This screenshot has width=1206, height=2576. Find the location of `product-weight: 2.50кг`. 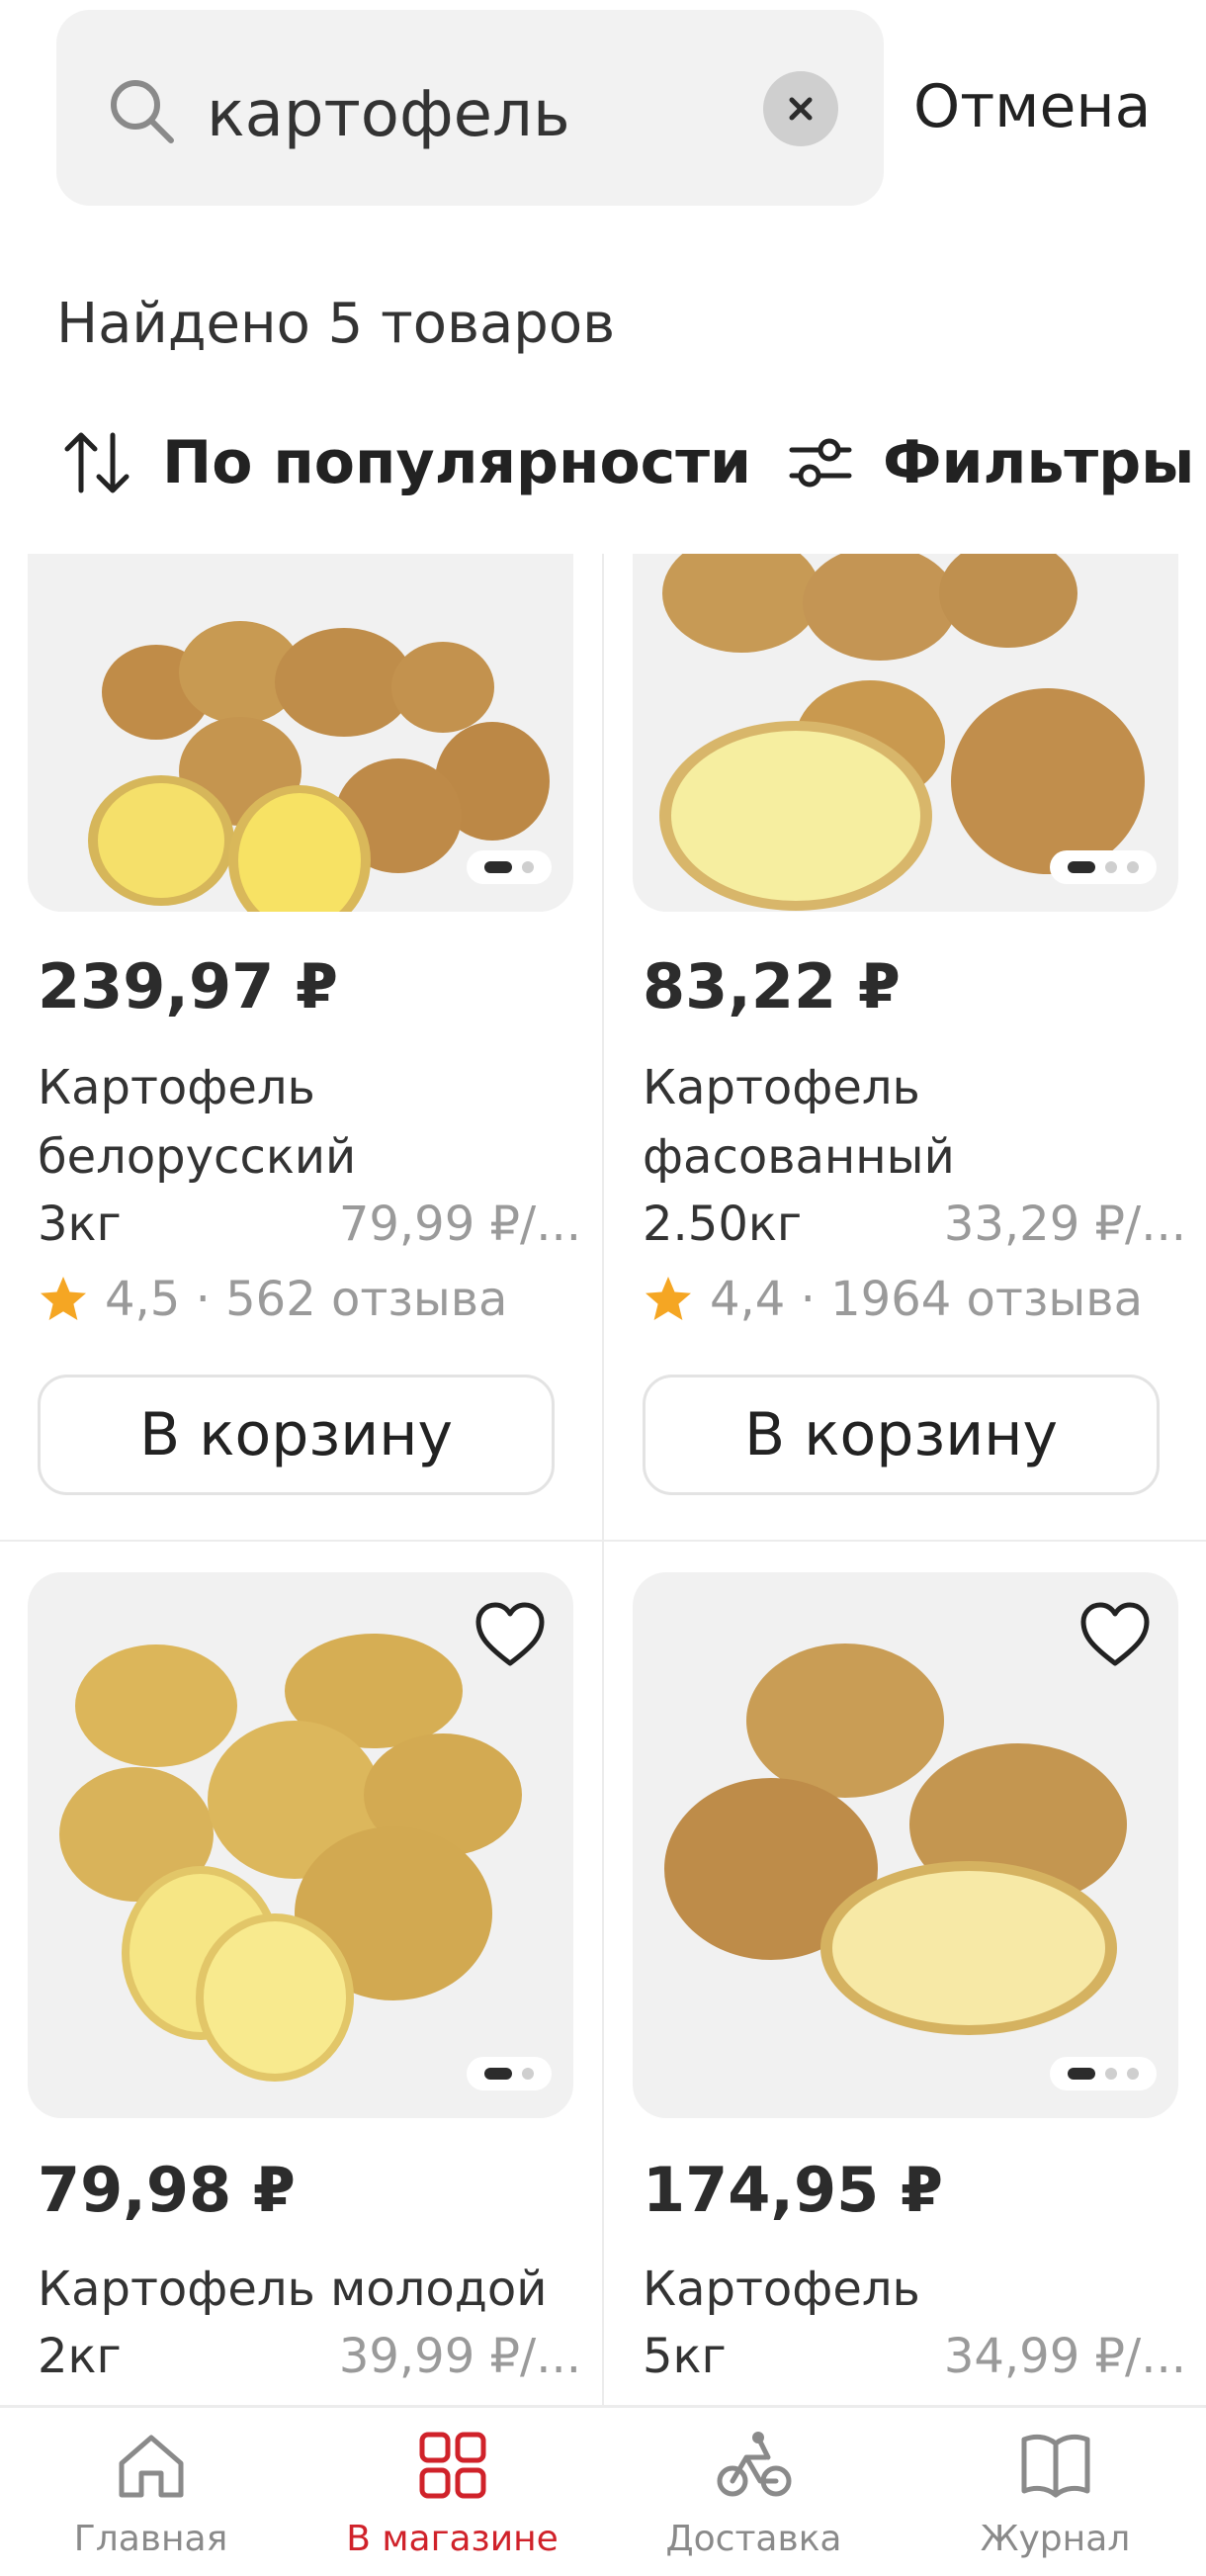

product-weight: 2.50кг is located at coordinates (723, 1224).